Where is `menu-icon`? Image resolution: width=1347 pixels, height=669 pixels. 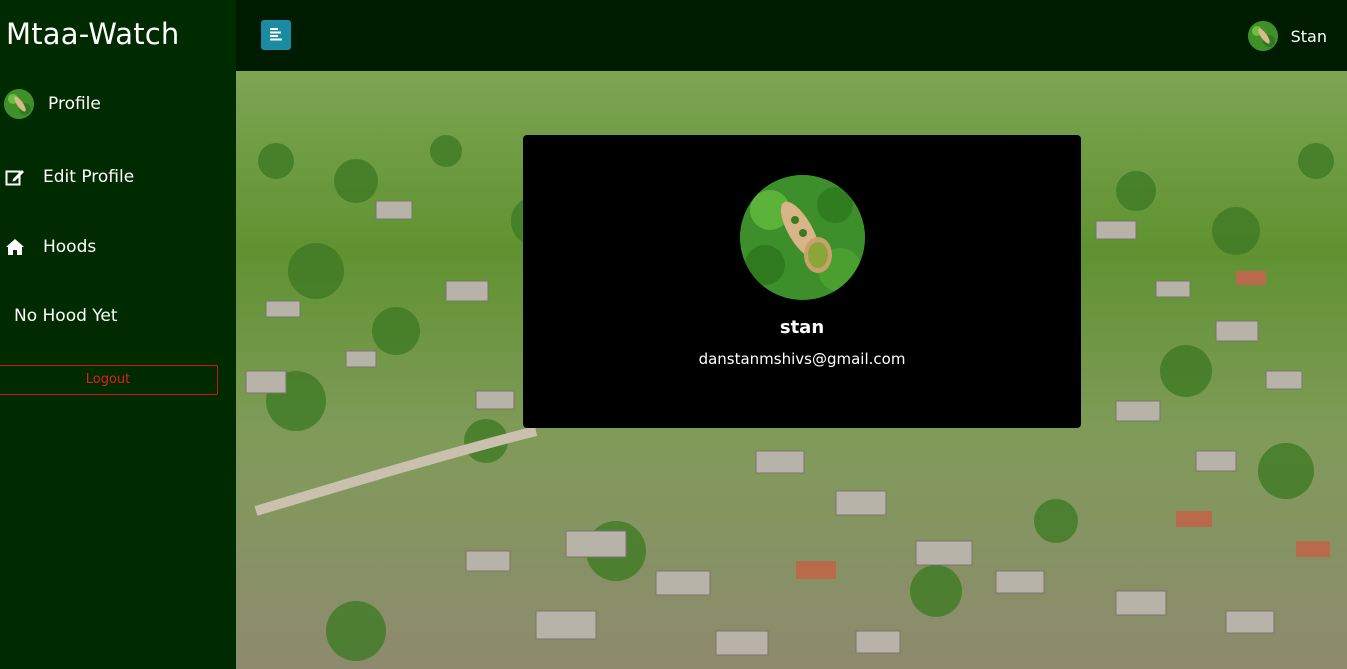
menu-icon is located at coordinates (276, 35).